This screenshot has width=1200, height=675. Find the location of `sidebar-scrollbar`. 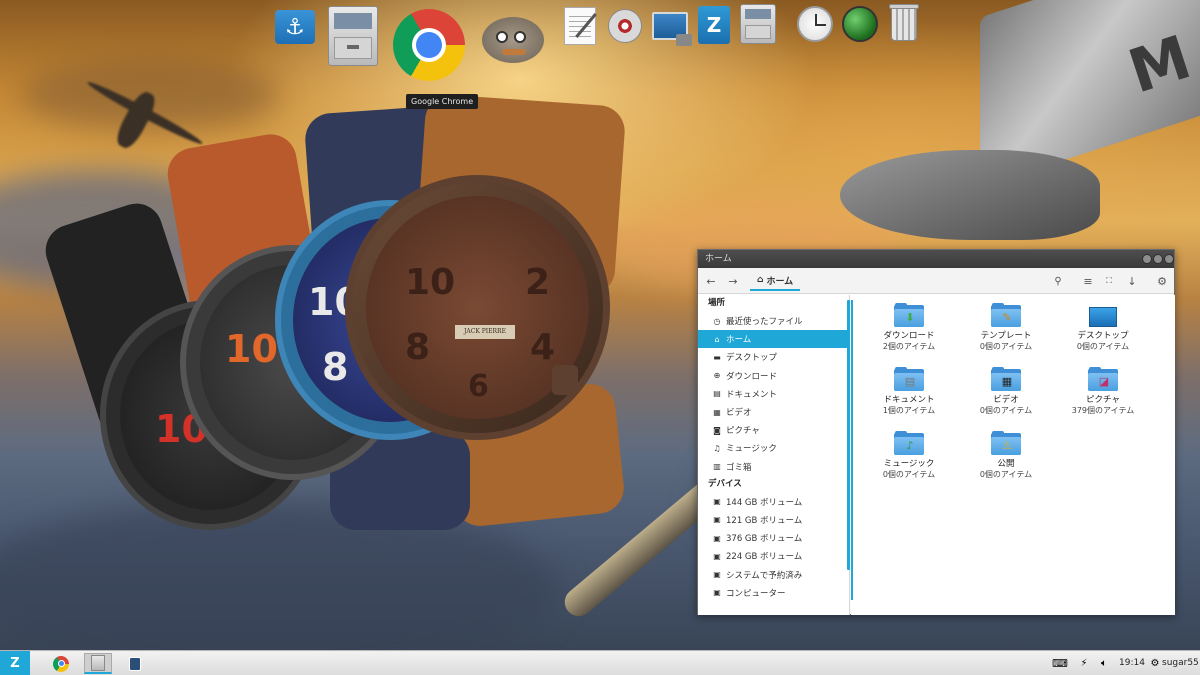

sidebar-scrollbar is located at coordinates (848, 435).